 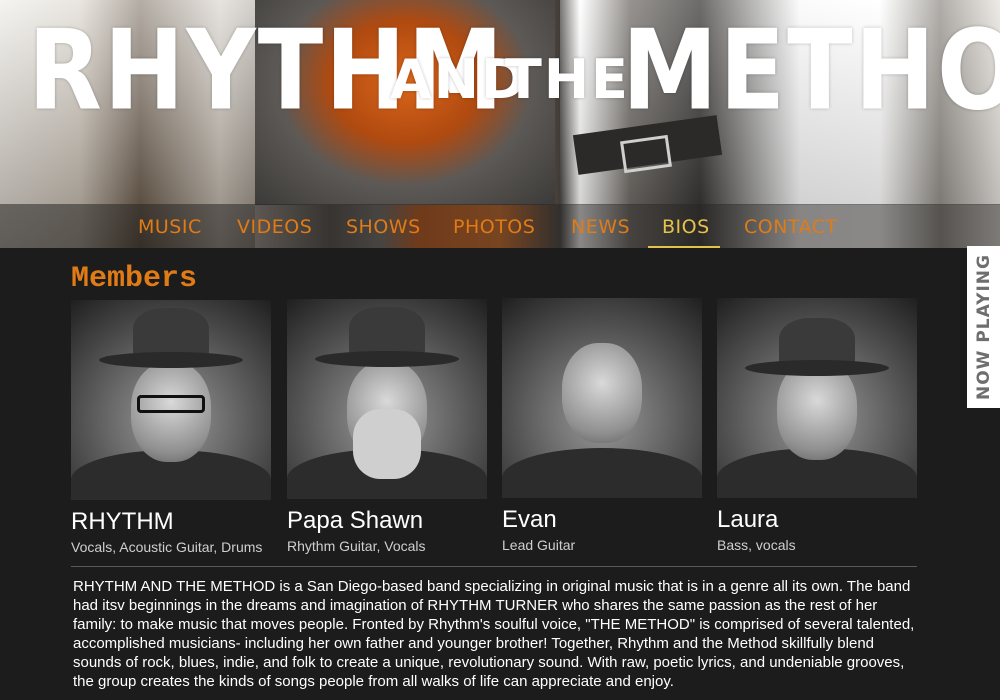 What do you see at coordinates (684, 247) in the screenshot?
I see `nav-active-indicator` at bounding box center [684, 247].